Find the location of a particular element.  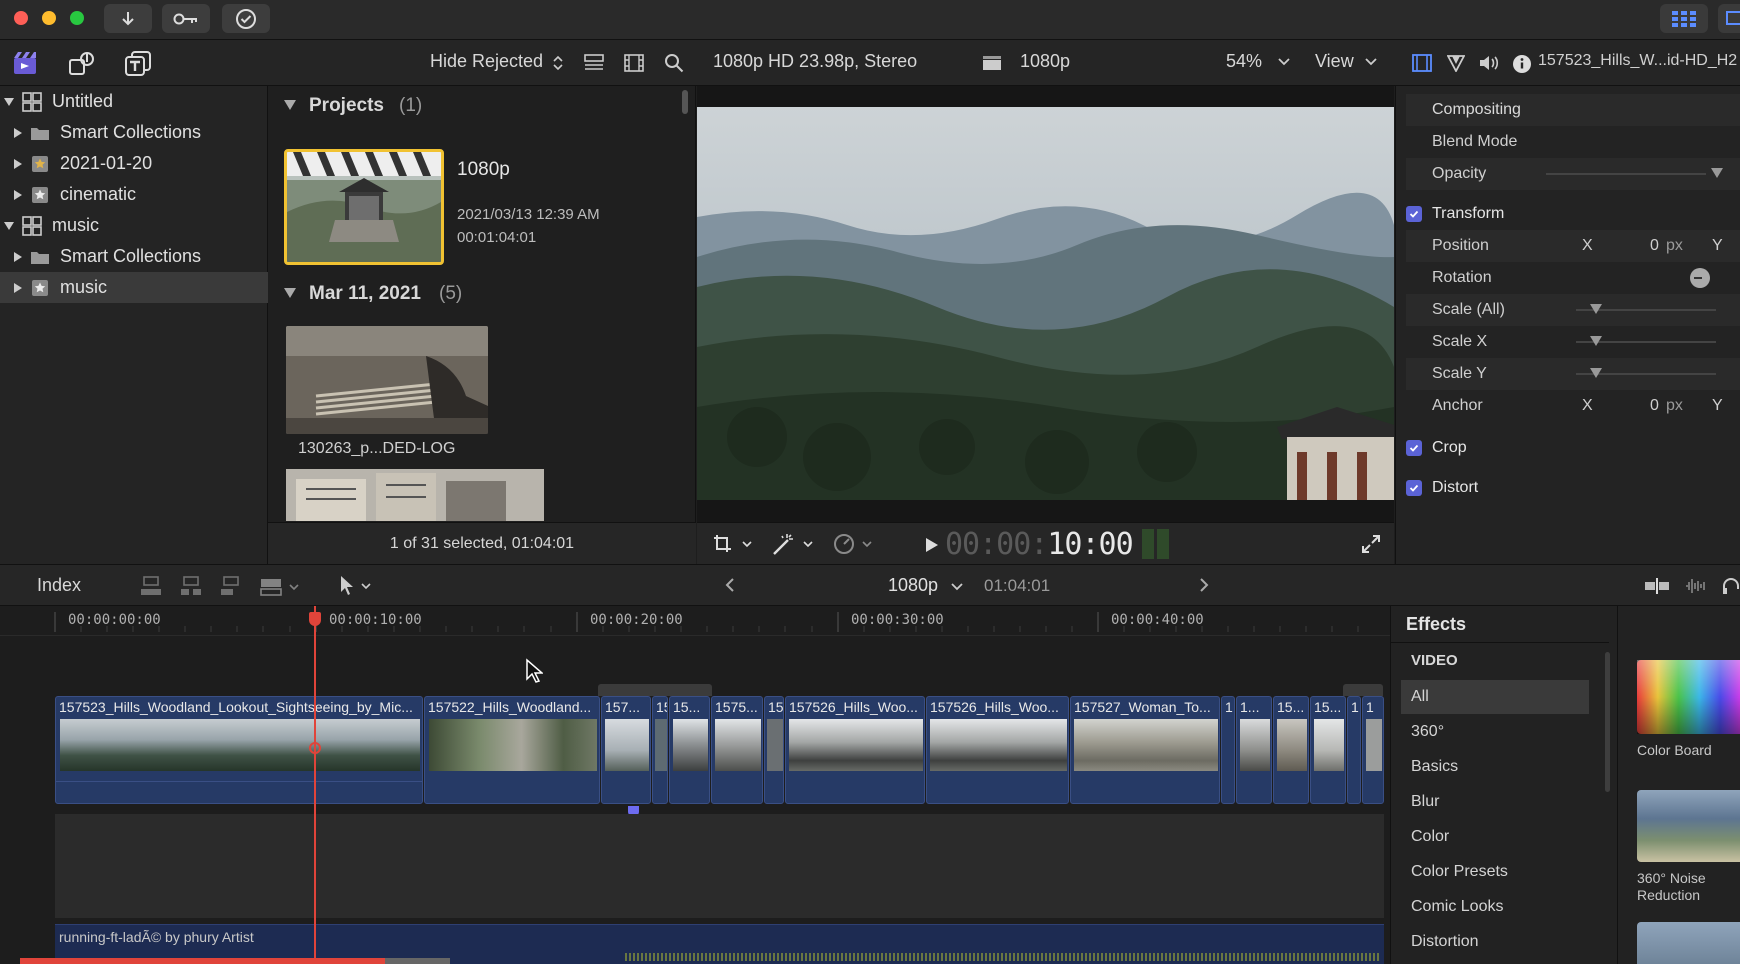

close-window-button is located at coordinates (21, 18).